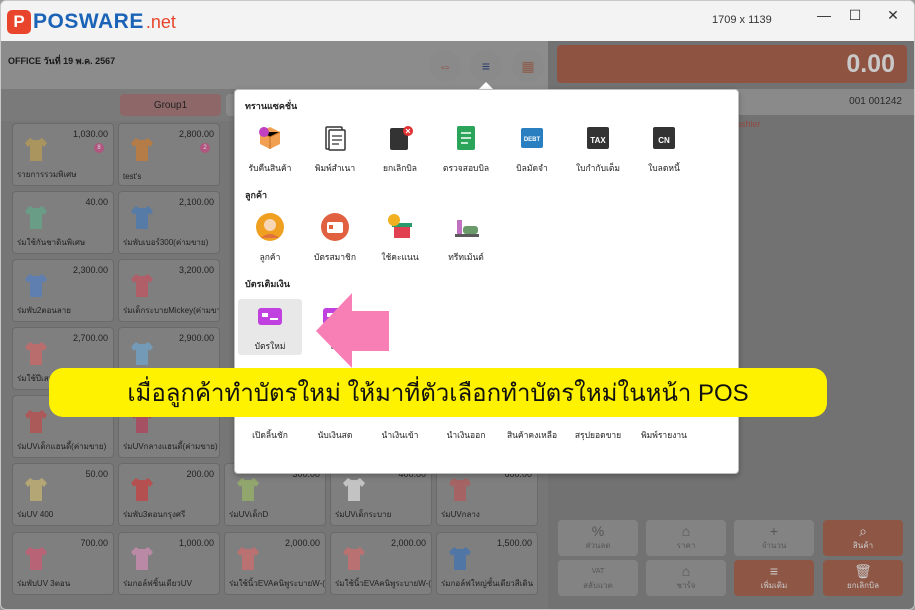 The image size is (915, 610). What do you see at coordinates (169, 222) in the screenshot?
I see `product-card: 2,100.00 ร่มพับเบอร์300(ค่ามขาย)` at bounding box center [169, 222].